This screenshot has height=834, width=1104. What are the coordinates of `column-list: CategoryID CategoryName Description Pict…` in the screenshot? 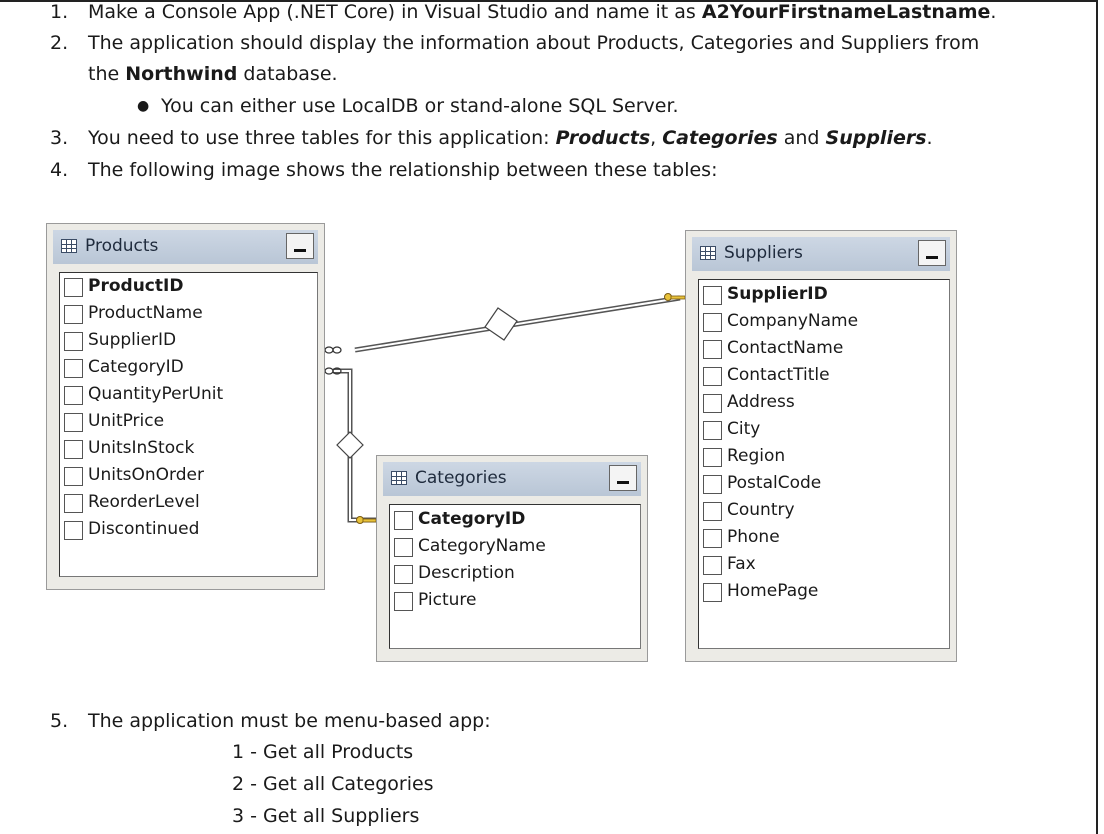 It's located at (515, 576).